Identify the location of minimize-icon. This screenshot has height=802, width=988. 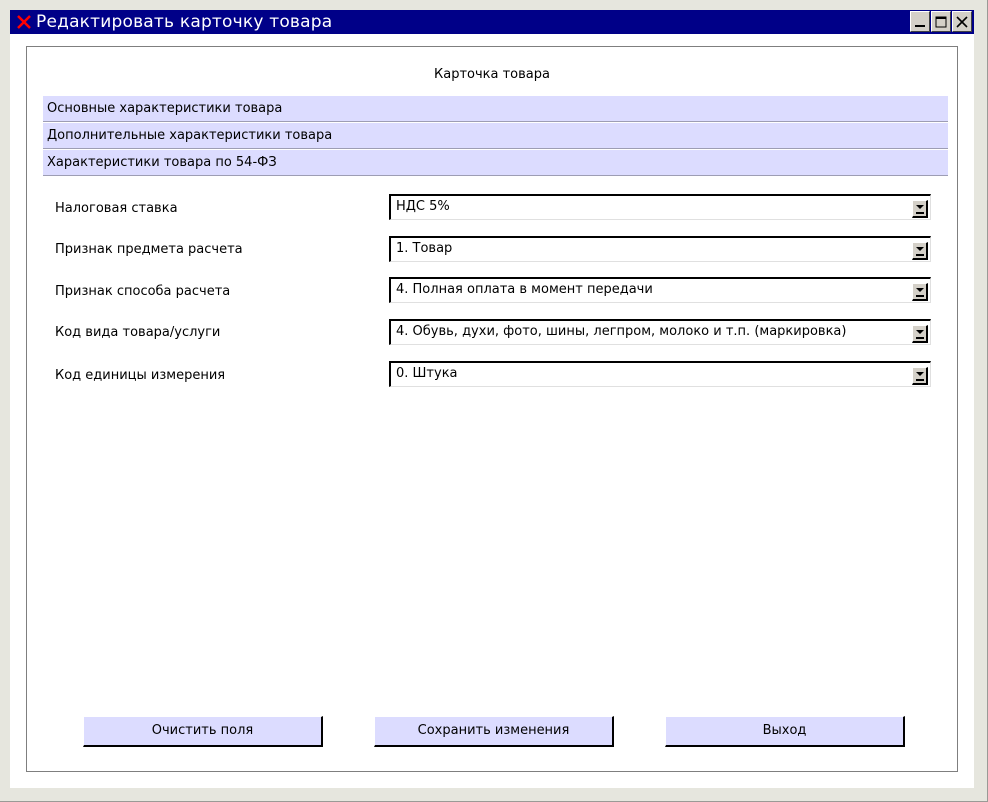
(920, 25).